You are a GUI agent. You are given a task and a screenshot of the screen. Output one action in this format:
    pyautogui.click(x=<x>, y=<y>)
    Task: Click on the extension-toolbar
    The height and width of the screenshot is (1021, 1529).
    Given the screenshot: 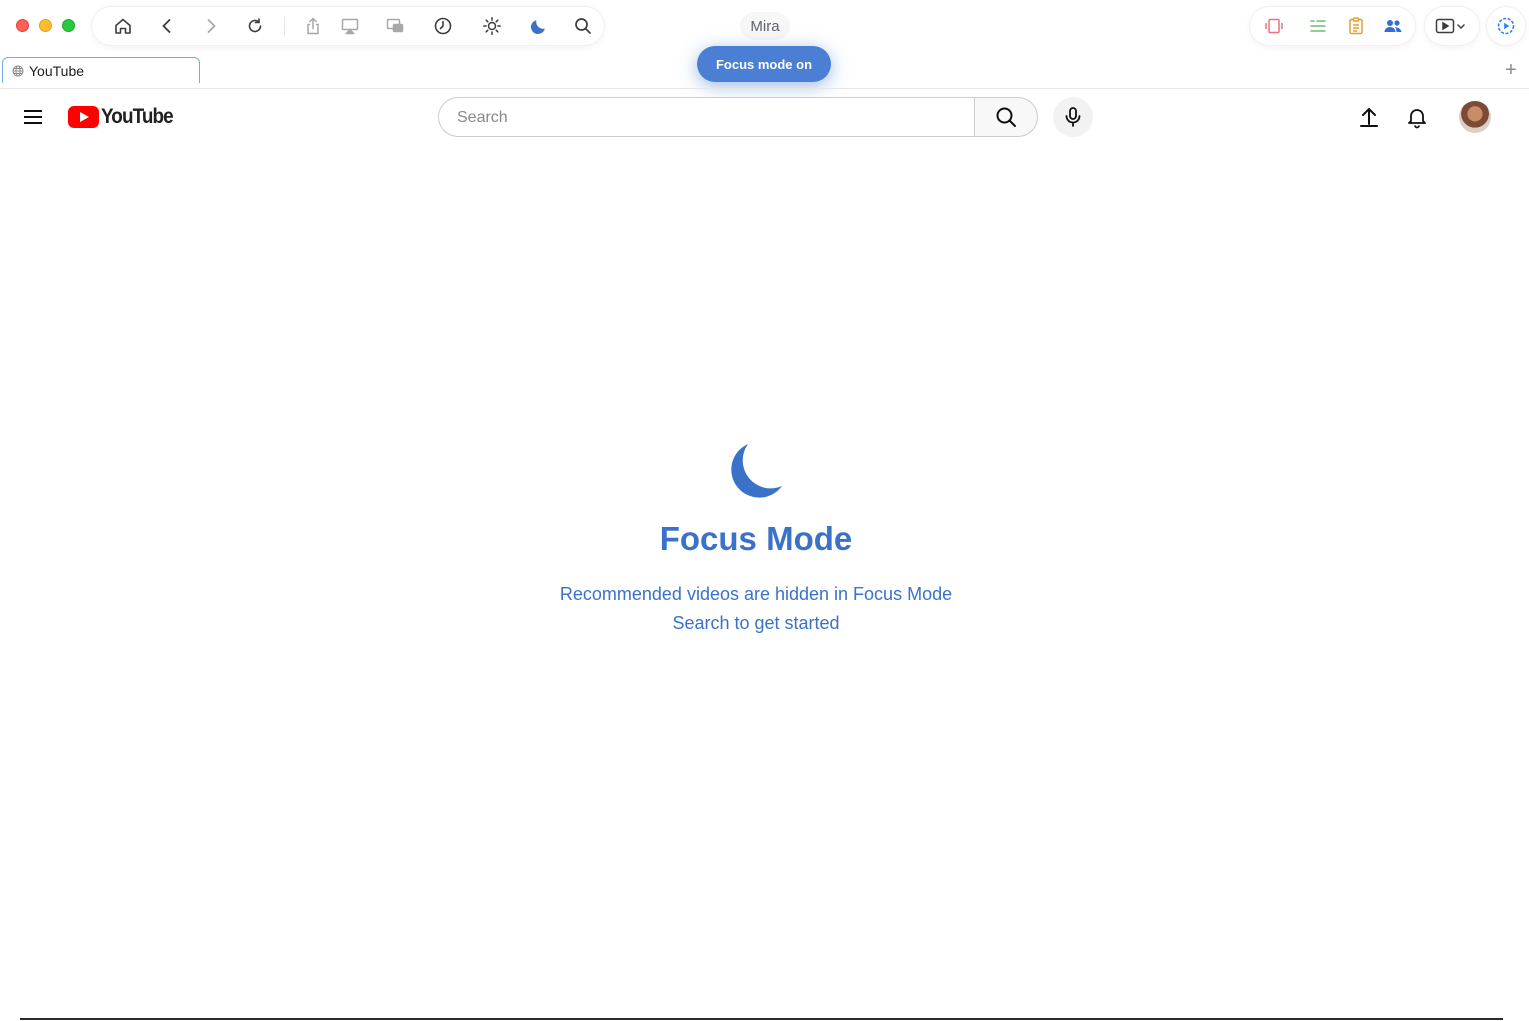 What is the action you would take?
    pyautogui.click(x=1332, y=26)
    